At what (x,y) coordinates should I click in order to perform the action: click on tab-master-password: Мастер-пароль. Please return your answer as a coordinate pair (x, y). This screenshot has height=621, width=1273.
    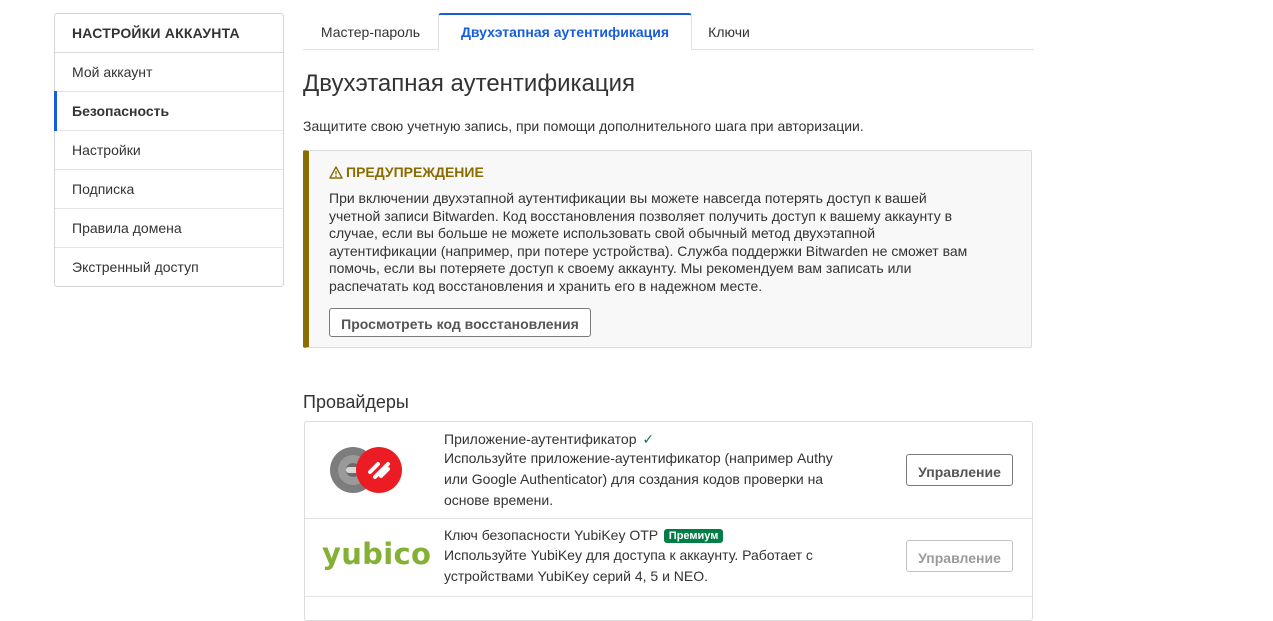
    Looking at the image, I should click on (370, 31).